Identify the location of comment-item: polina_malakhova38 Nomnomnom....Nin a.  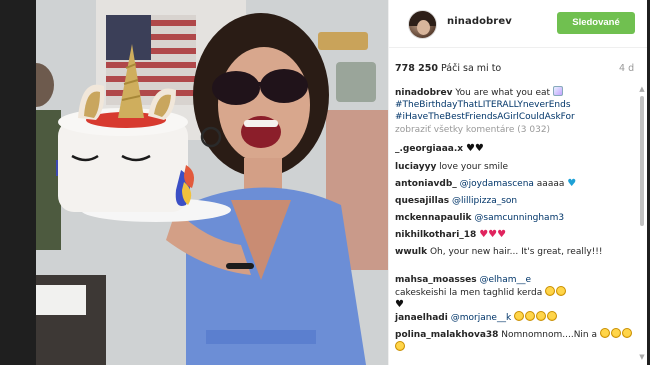
(514, 341).